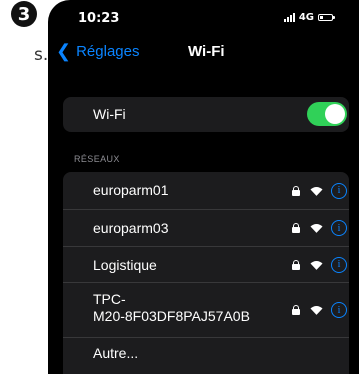 The height and width of the screenshot is (374, 359). I want to click on network-row: Logistique i, so click(206, 265).